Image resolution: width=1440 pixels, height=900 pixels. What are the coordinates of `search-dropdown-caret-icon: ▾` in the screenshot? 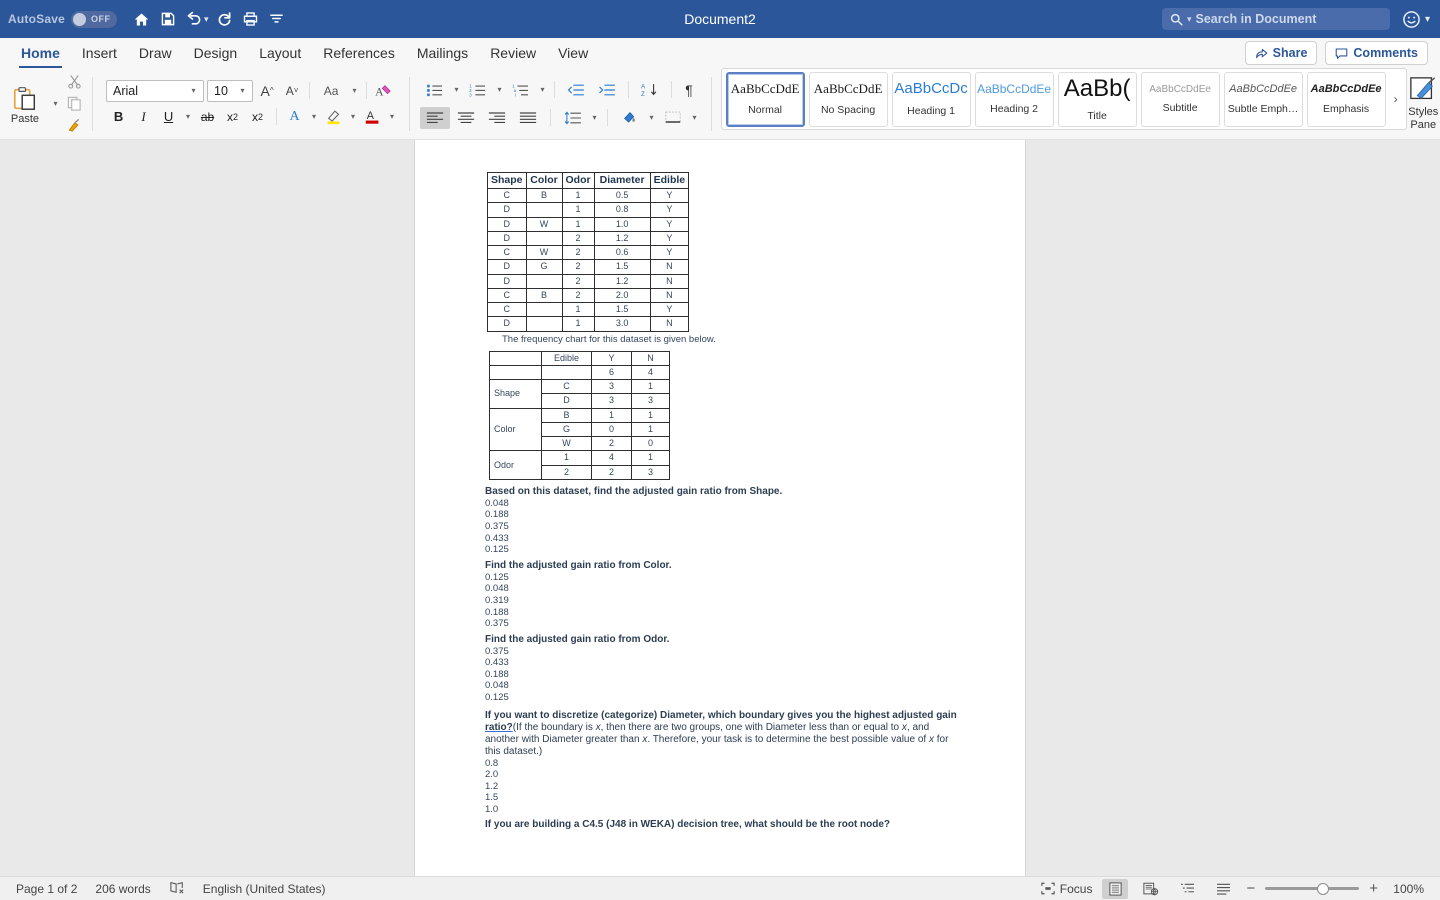 It's located at (1189, 19).